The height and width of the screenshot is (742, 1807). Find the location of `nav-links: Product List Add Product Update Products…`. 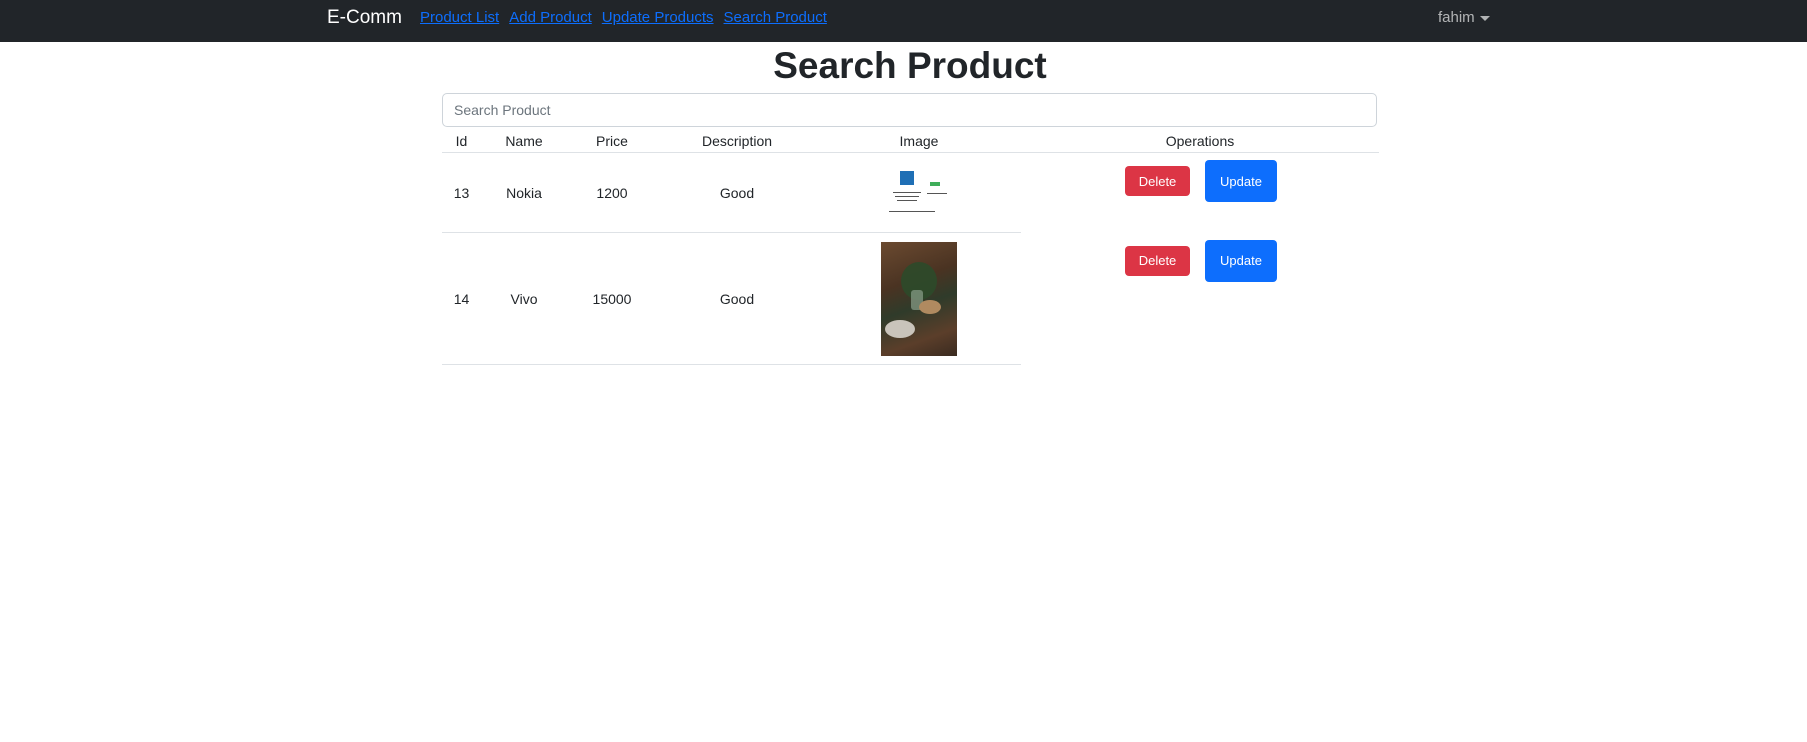

nav-links: Product List Add Product Update Products… is located at coordinates (623, 18).